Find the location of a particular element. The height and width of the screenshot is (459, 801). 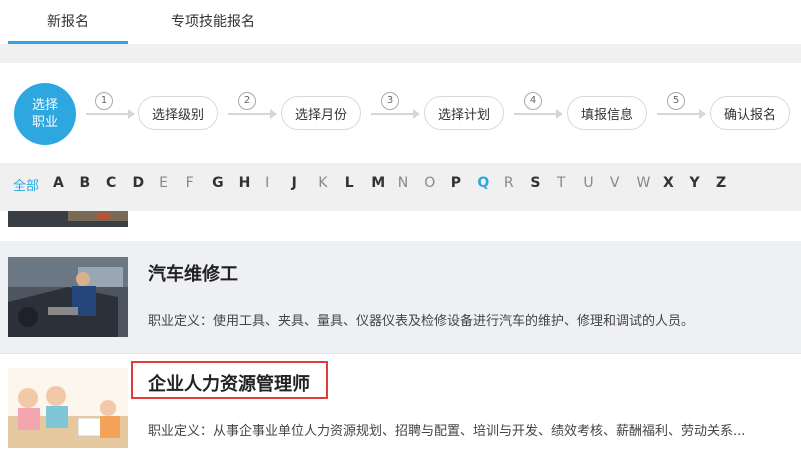

filter-letter-f: F is located at coordinates (190, 183).